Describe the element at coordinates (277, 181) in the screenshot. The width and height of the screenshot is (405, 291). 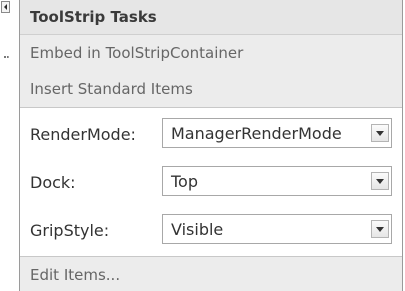
I see `dock-dropdown: Top` at that location.